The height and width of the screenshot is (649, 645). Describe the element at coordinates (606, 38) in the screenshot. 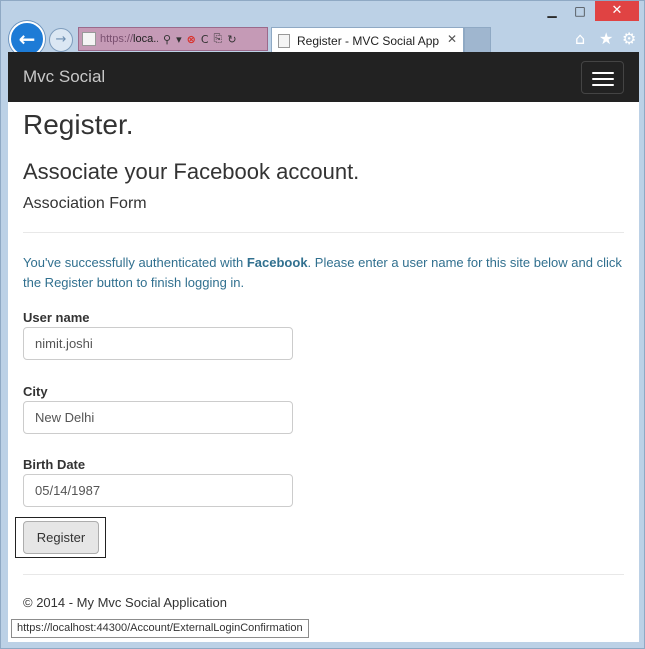

I see `favorites-star-icon: ★` at that location.